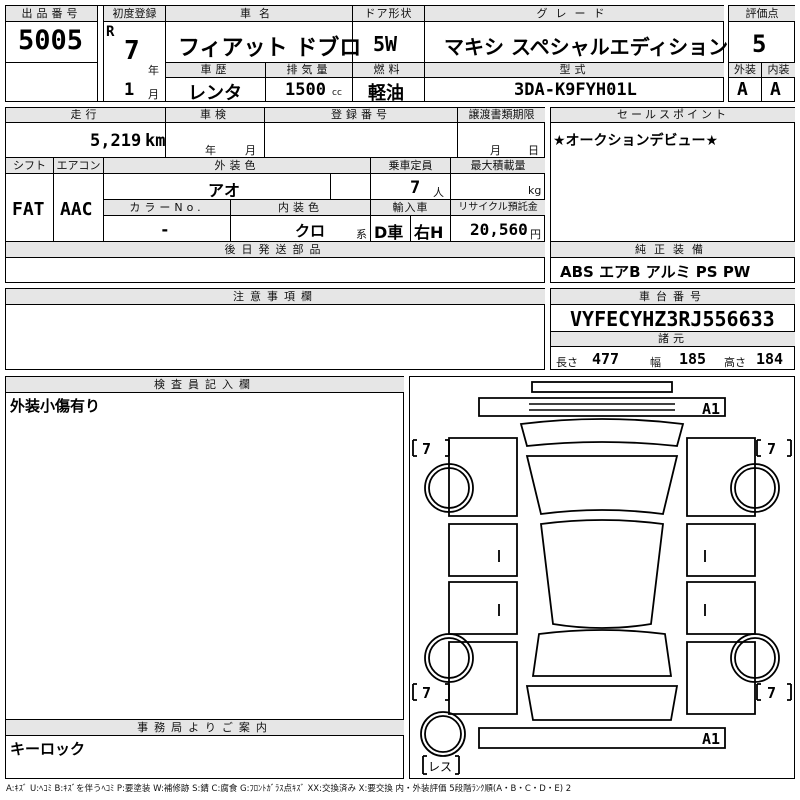 This screenshot has height=800, width=800. What do you see at coordinates (305, 90) in the screenshot?
I see `displacement-value: 1500` at bounding box center [305, 90].